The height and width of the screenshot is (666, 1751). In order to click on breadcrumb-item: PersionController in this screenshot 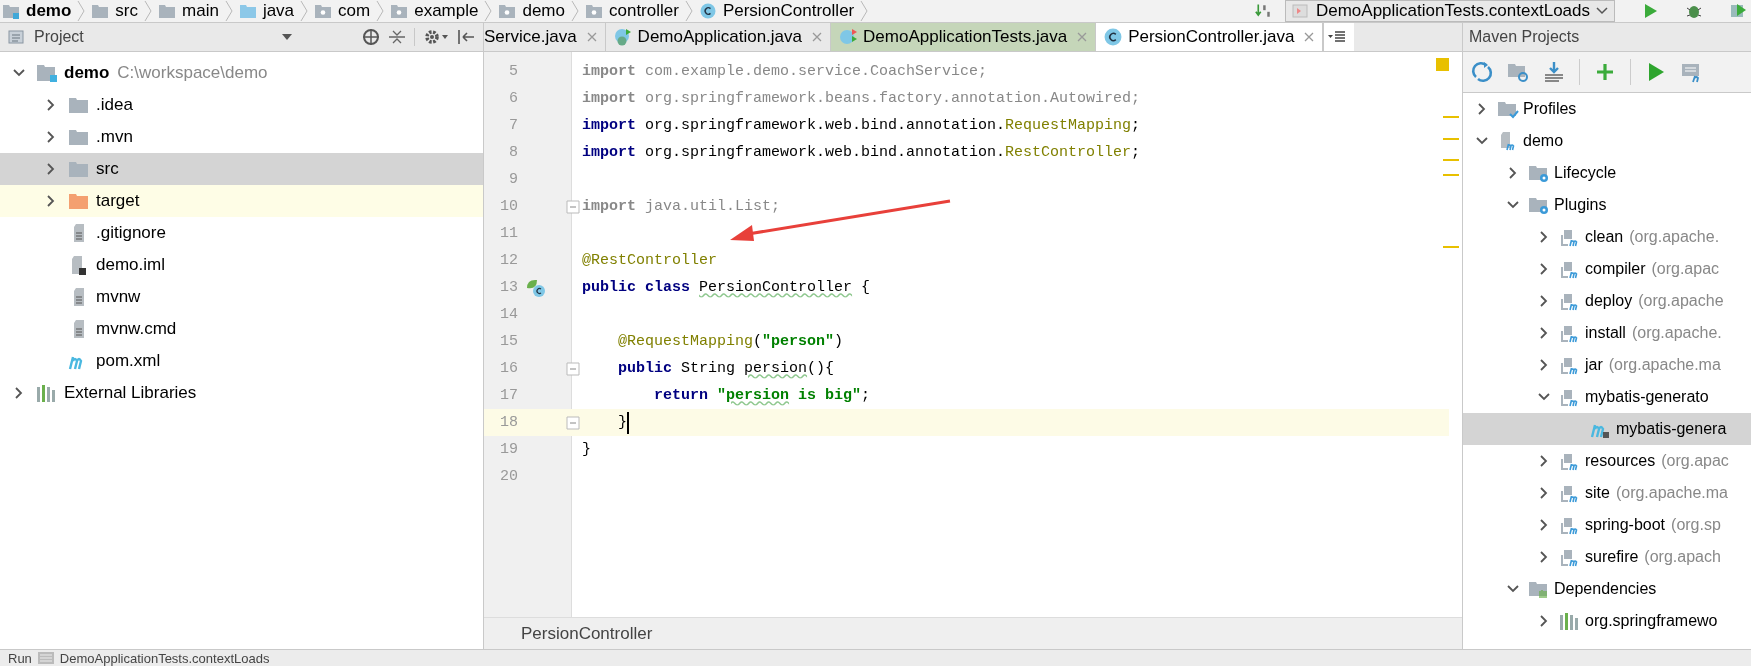, I will do `click(788, 11)`.